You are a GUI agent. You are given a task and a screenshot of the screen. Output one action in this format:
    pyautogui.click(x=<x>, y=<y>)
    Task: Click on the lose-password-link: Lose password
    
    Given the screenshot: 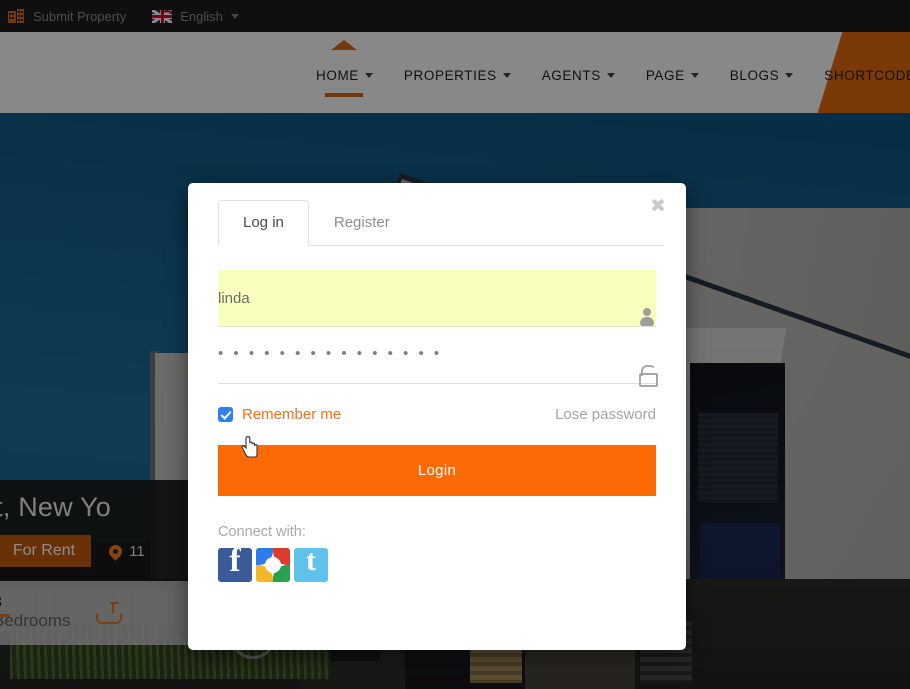 What is the action you would take?
    pyautogui.click(x=605, y=414)
    